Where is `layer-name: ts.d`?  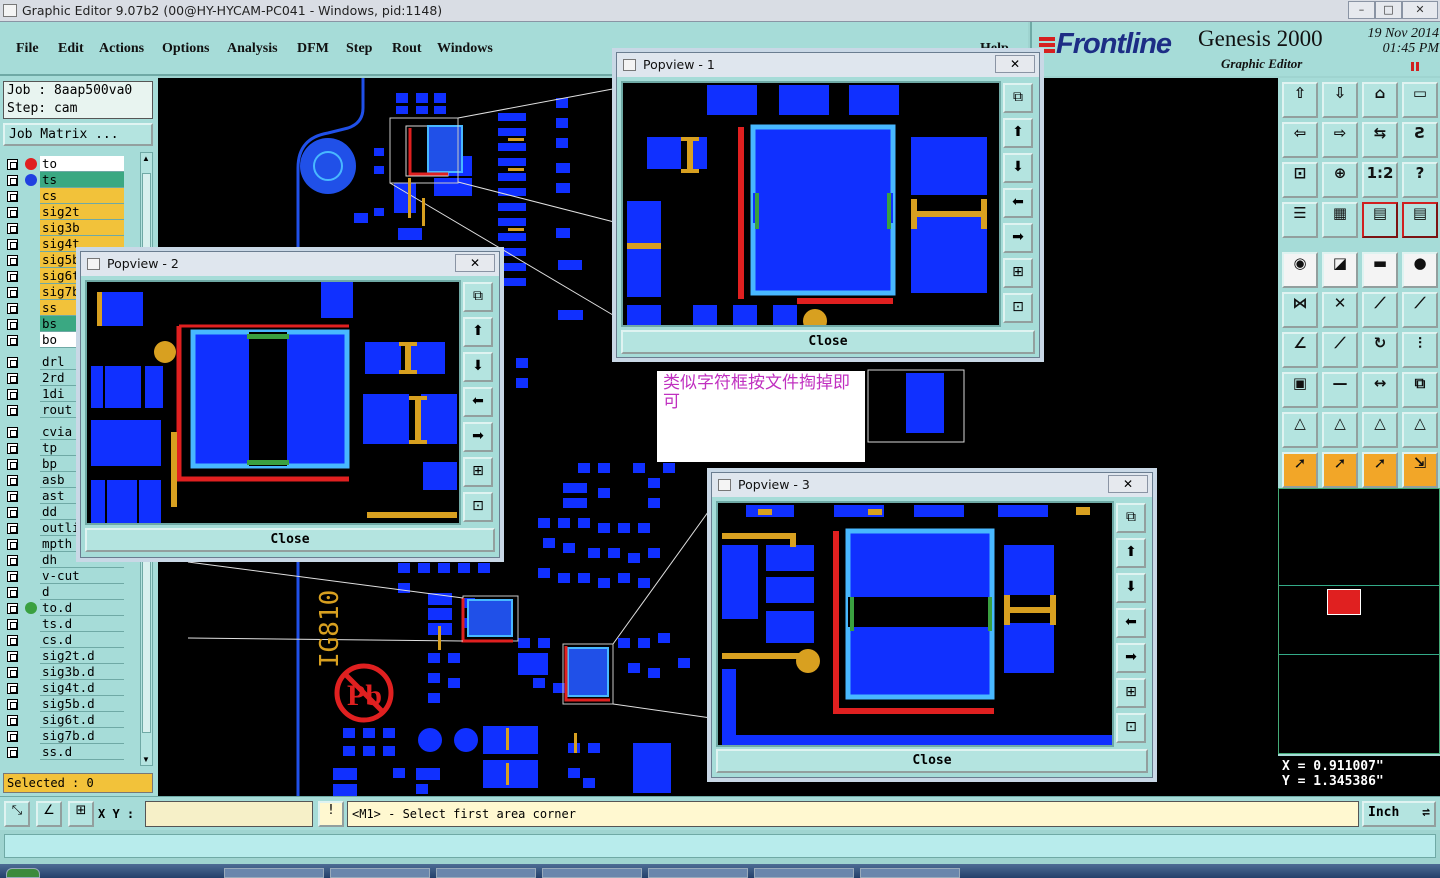
layer-name: ts.d is located at coordinates (82, 624).